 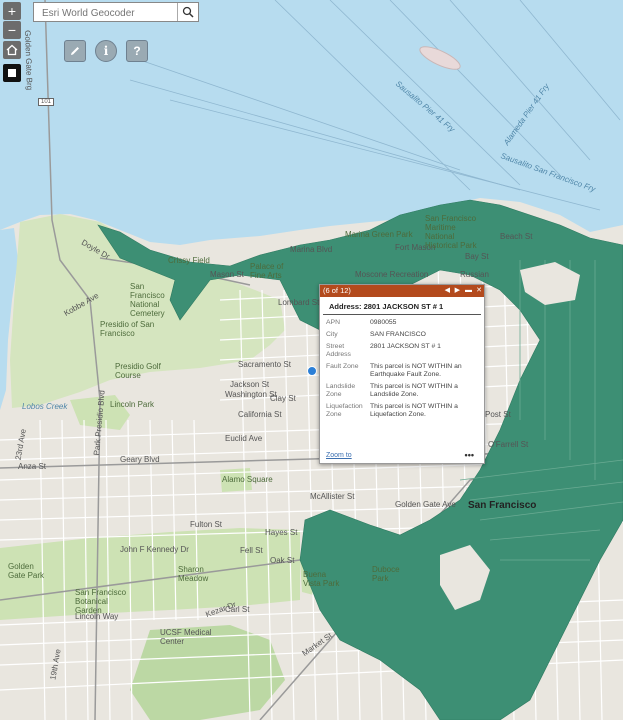 I want to click on pencil-icon, so click(x=75, y=51).